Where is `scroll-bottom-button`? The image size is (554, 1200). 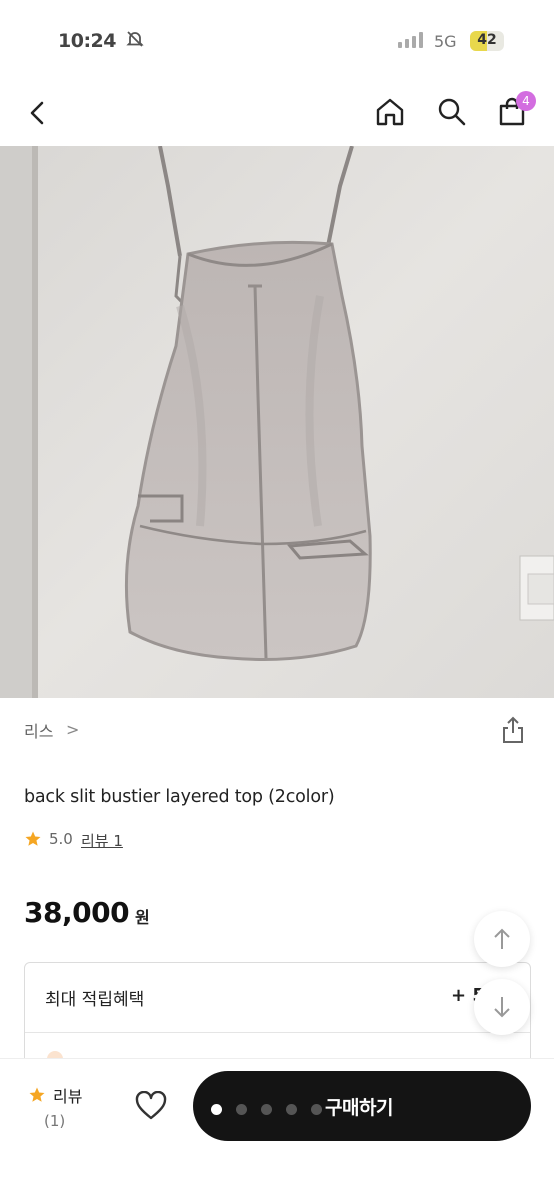
scroll-bottom-button is located at coordinates (502, 1007).